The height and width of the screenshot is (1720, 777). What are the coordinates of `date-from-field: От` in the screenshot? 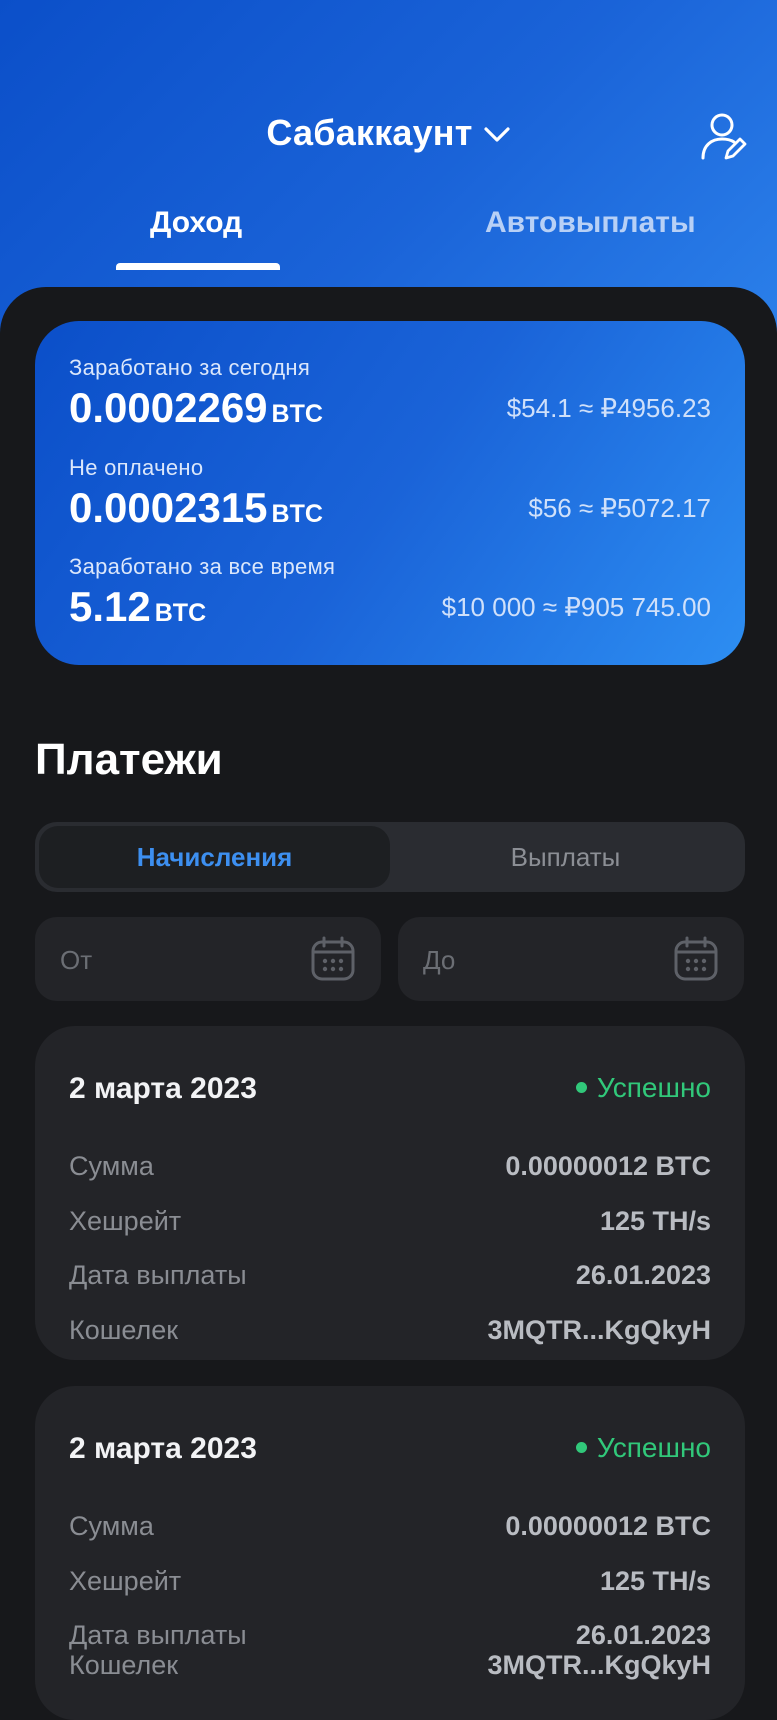 It's located at (208, 959).